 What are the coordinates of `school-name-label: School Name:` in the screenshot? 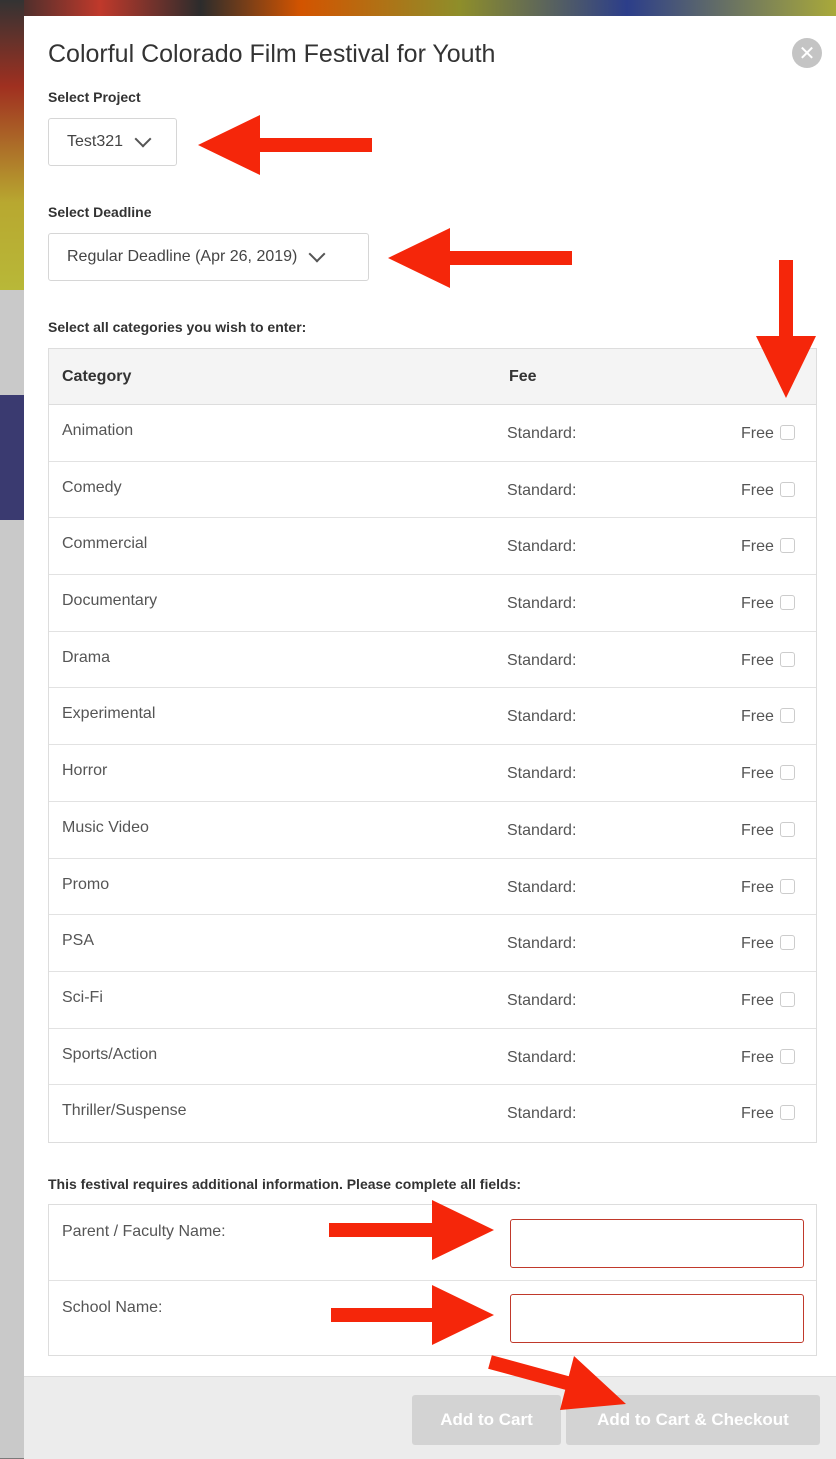 It's located at (112, 1307).